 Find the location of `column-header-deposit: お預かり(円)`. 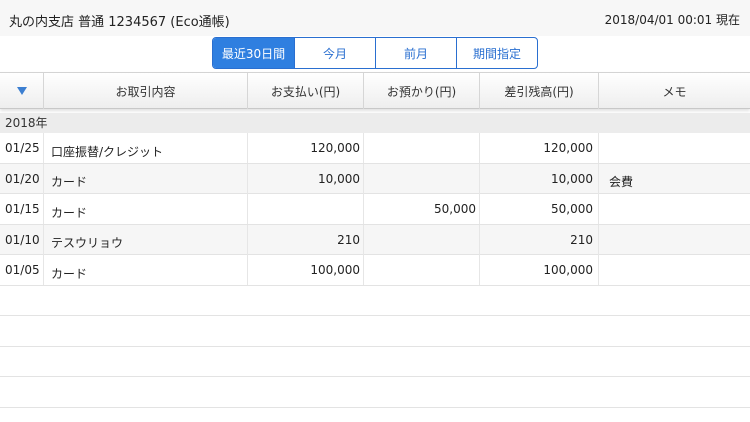

column-header-deposit: お預かり(円) is located at coordinates (421, 91).